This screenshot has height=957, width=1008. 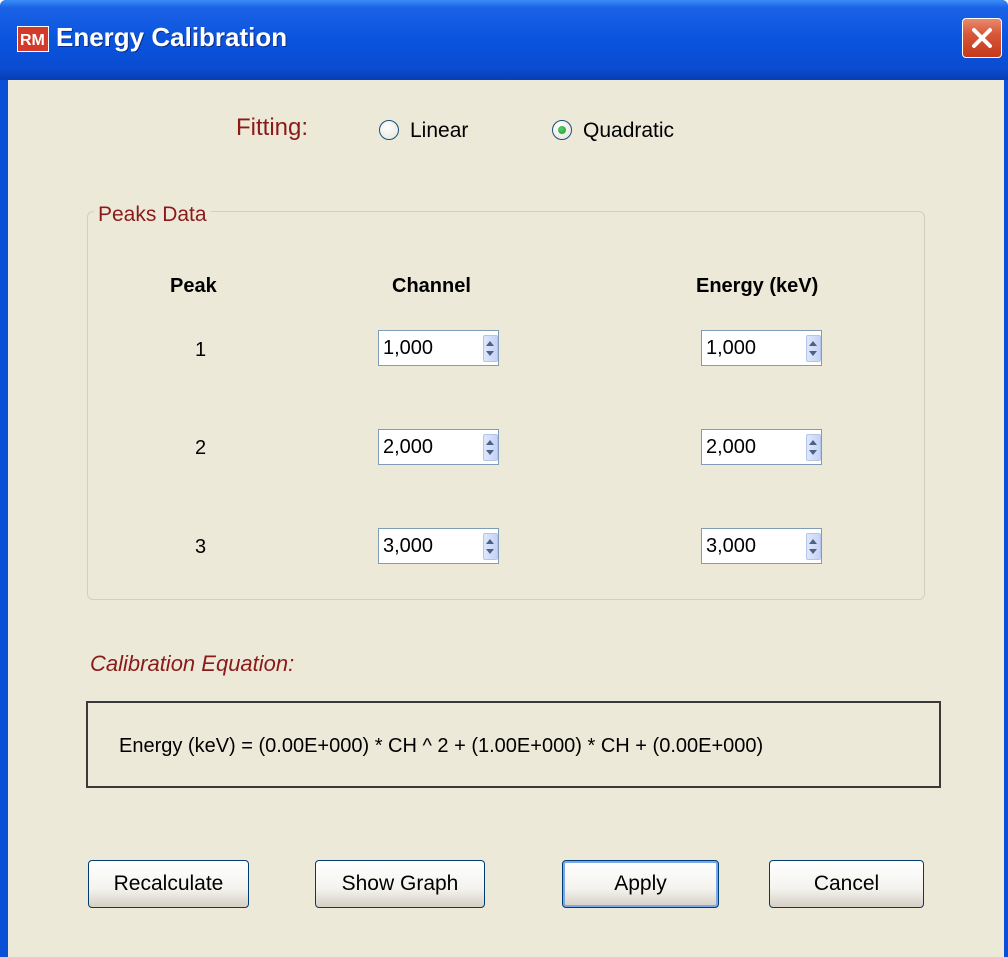 I want to click on radio-quadratic: Quadratic, so click(x=632, y=131).